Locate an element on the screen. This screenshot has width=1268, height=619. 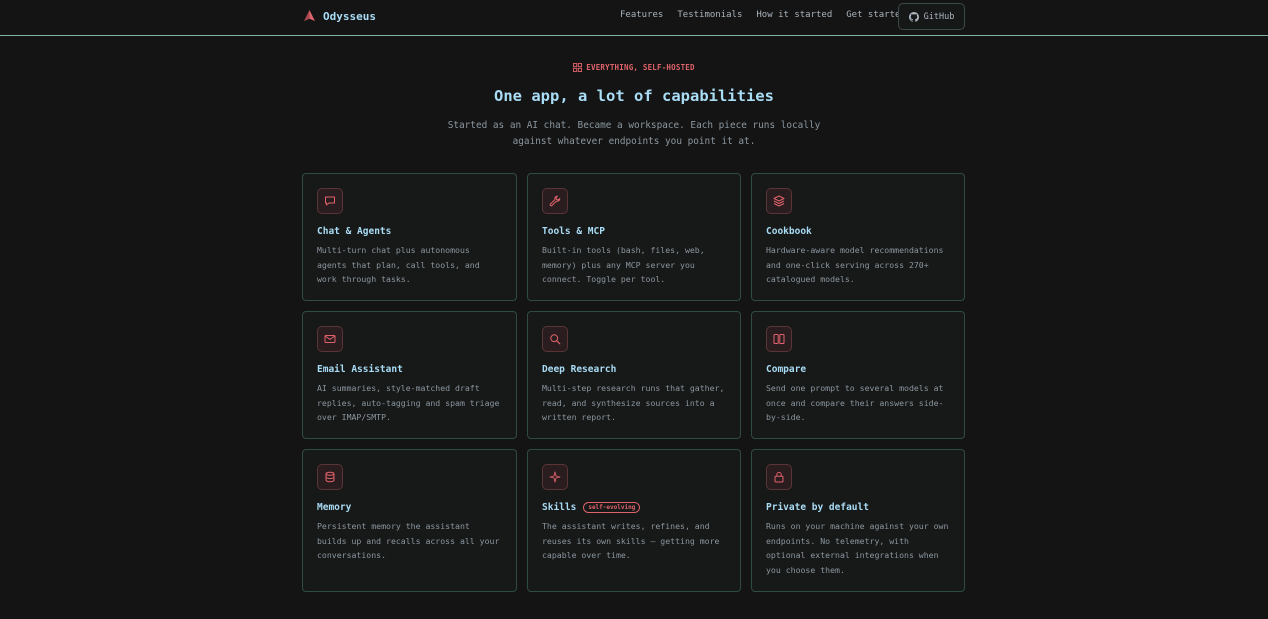
odysseus-sail-logo-icon is located at coordinates (309, 16).